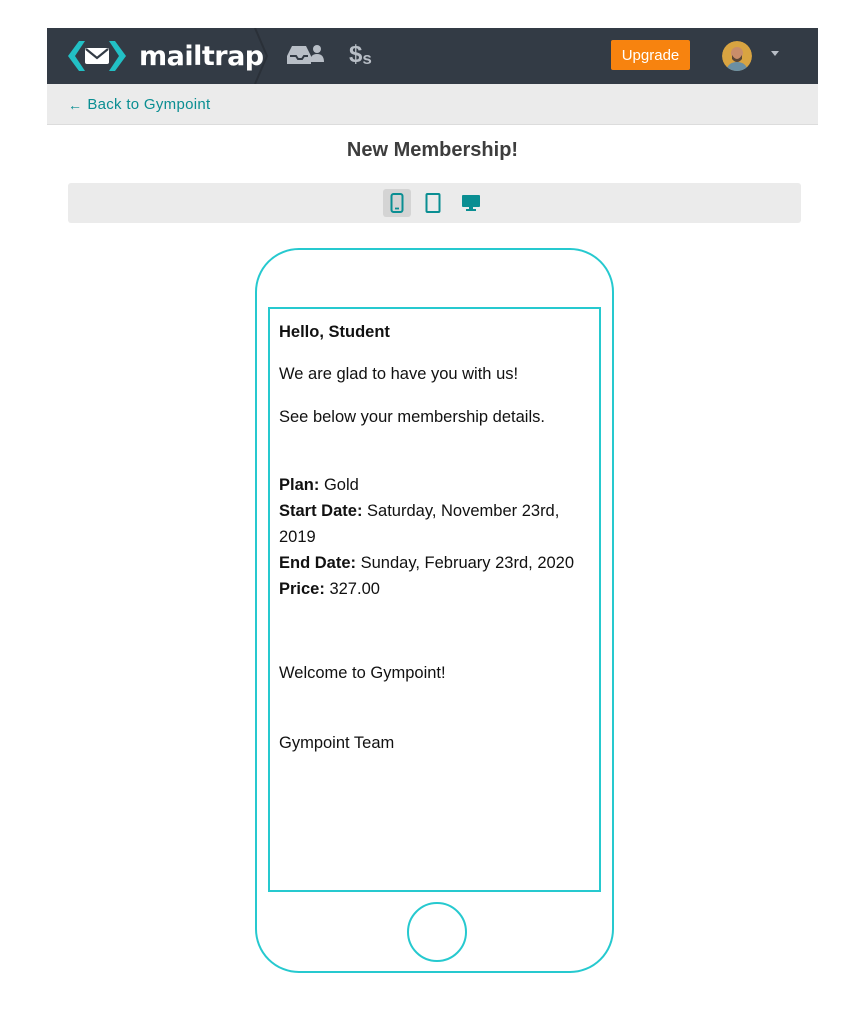 The width and height of the screenshot is (865, 1024). Describe the element at coordinates (299, 485) in the screenshot. I see `plan-label: Plan:` at that location.